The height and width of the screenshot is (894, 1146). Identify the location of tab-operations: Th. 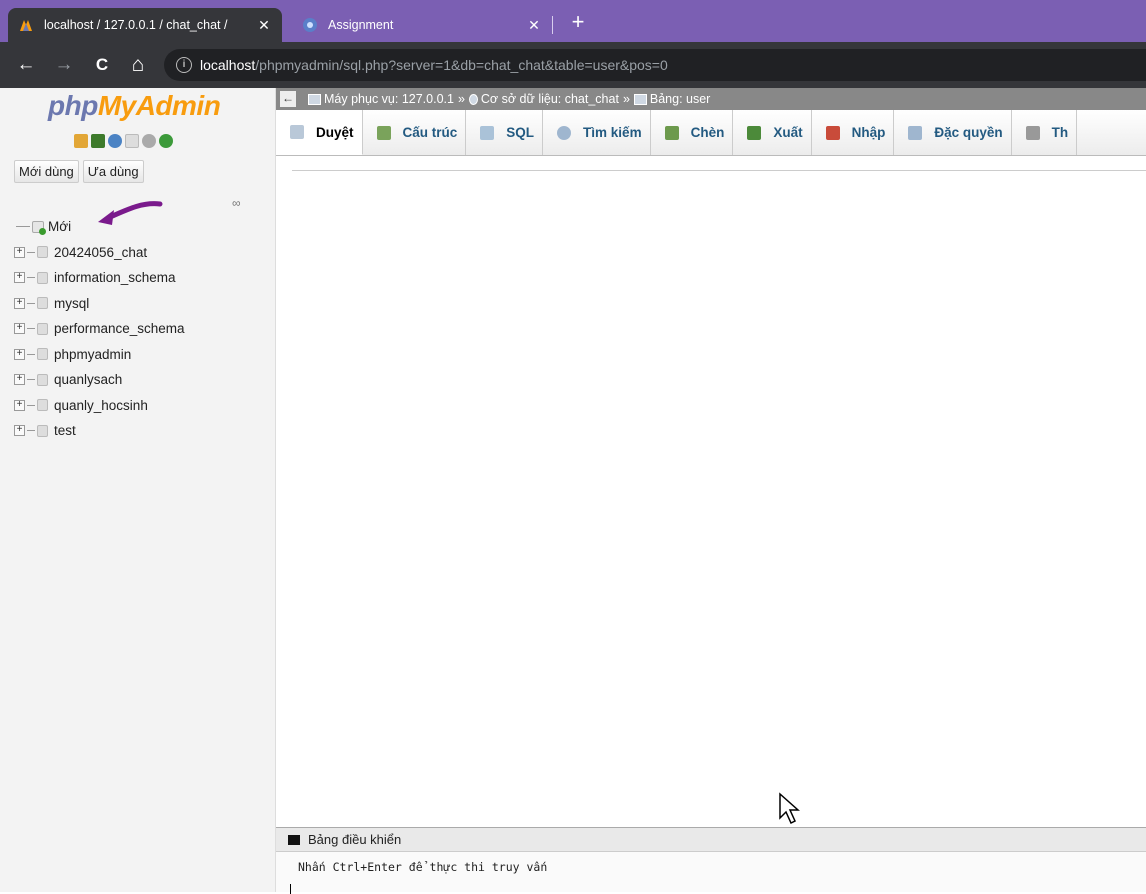
(1045, 132).